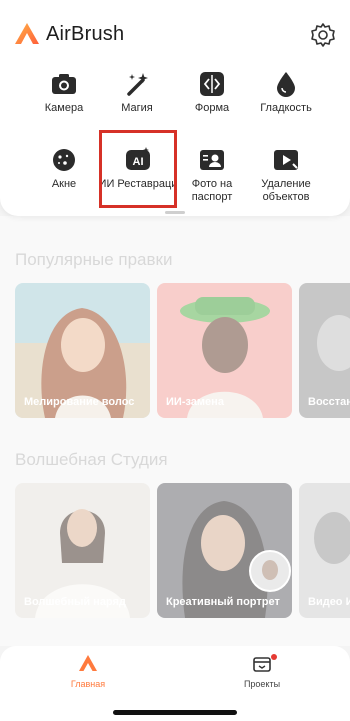 The width and height of the screenshot is (350, 721). What do you see at coordinates (262, 674) in the screenshot?
I see `nav-projects: Проекты` at bounding box center [262, 674].